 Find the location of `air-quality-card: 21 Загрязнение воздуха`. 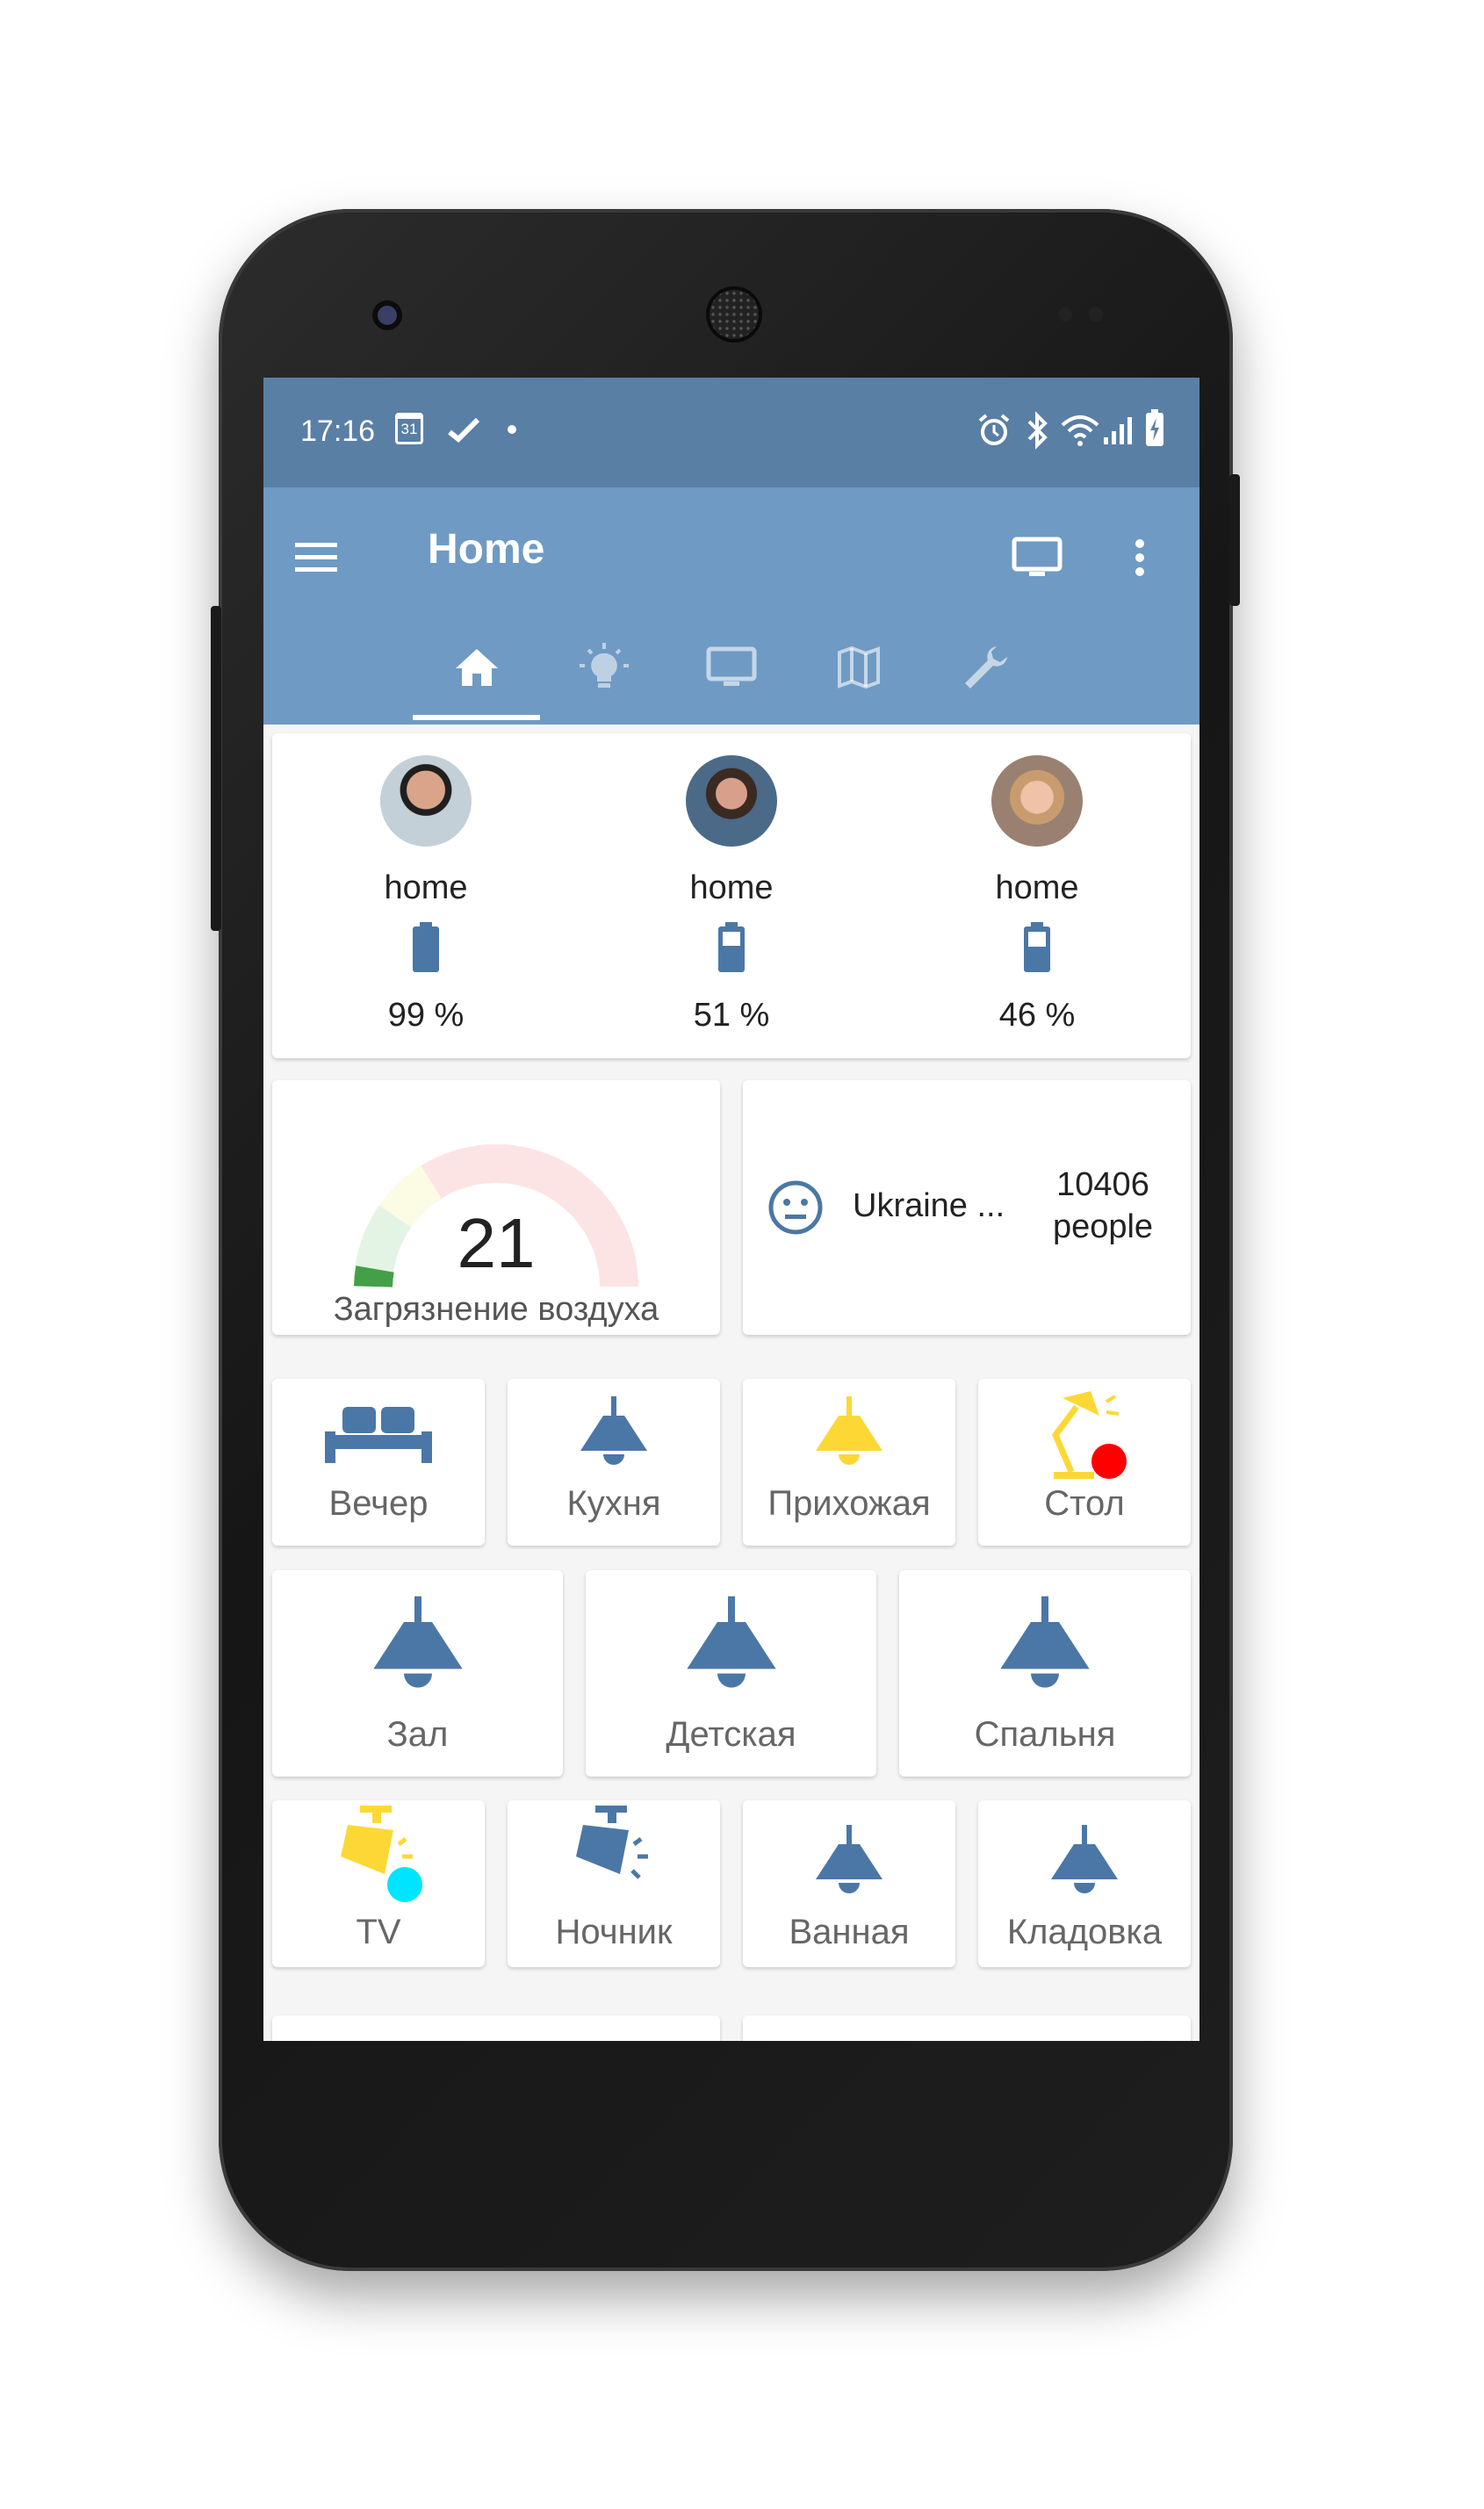

air-quality-card: 21 Загрязнение воздуха is located at coordinates (496, 1207).